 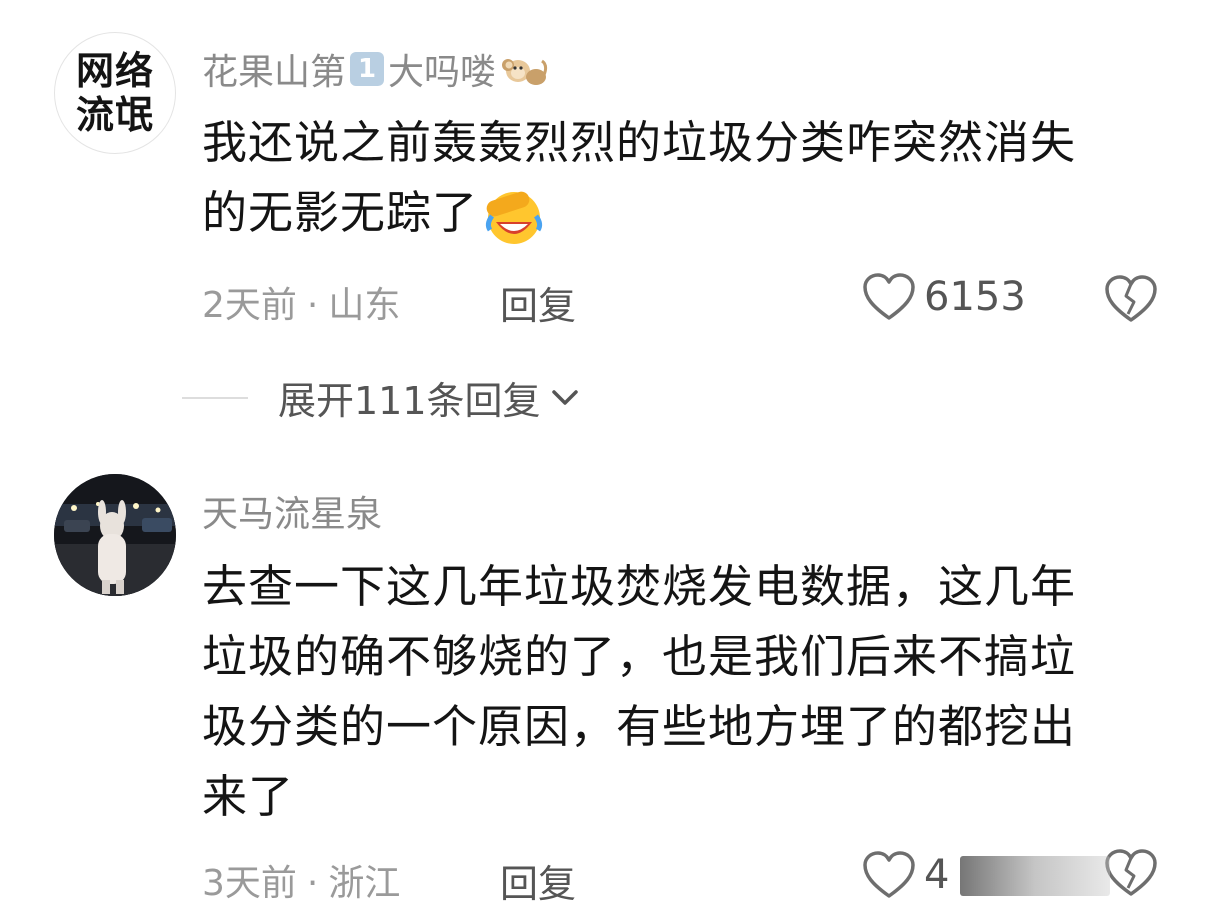 What do you see at coordinates (639, 586) in the screenshot?
I see `comment-text-line: 去查一下这几年垃圾焚烧发电数据，这几年` at bounding box center [639, 586].